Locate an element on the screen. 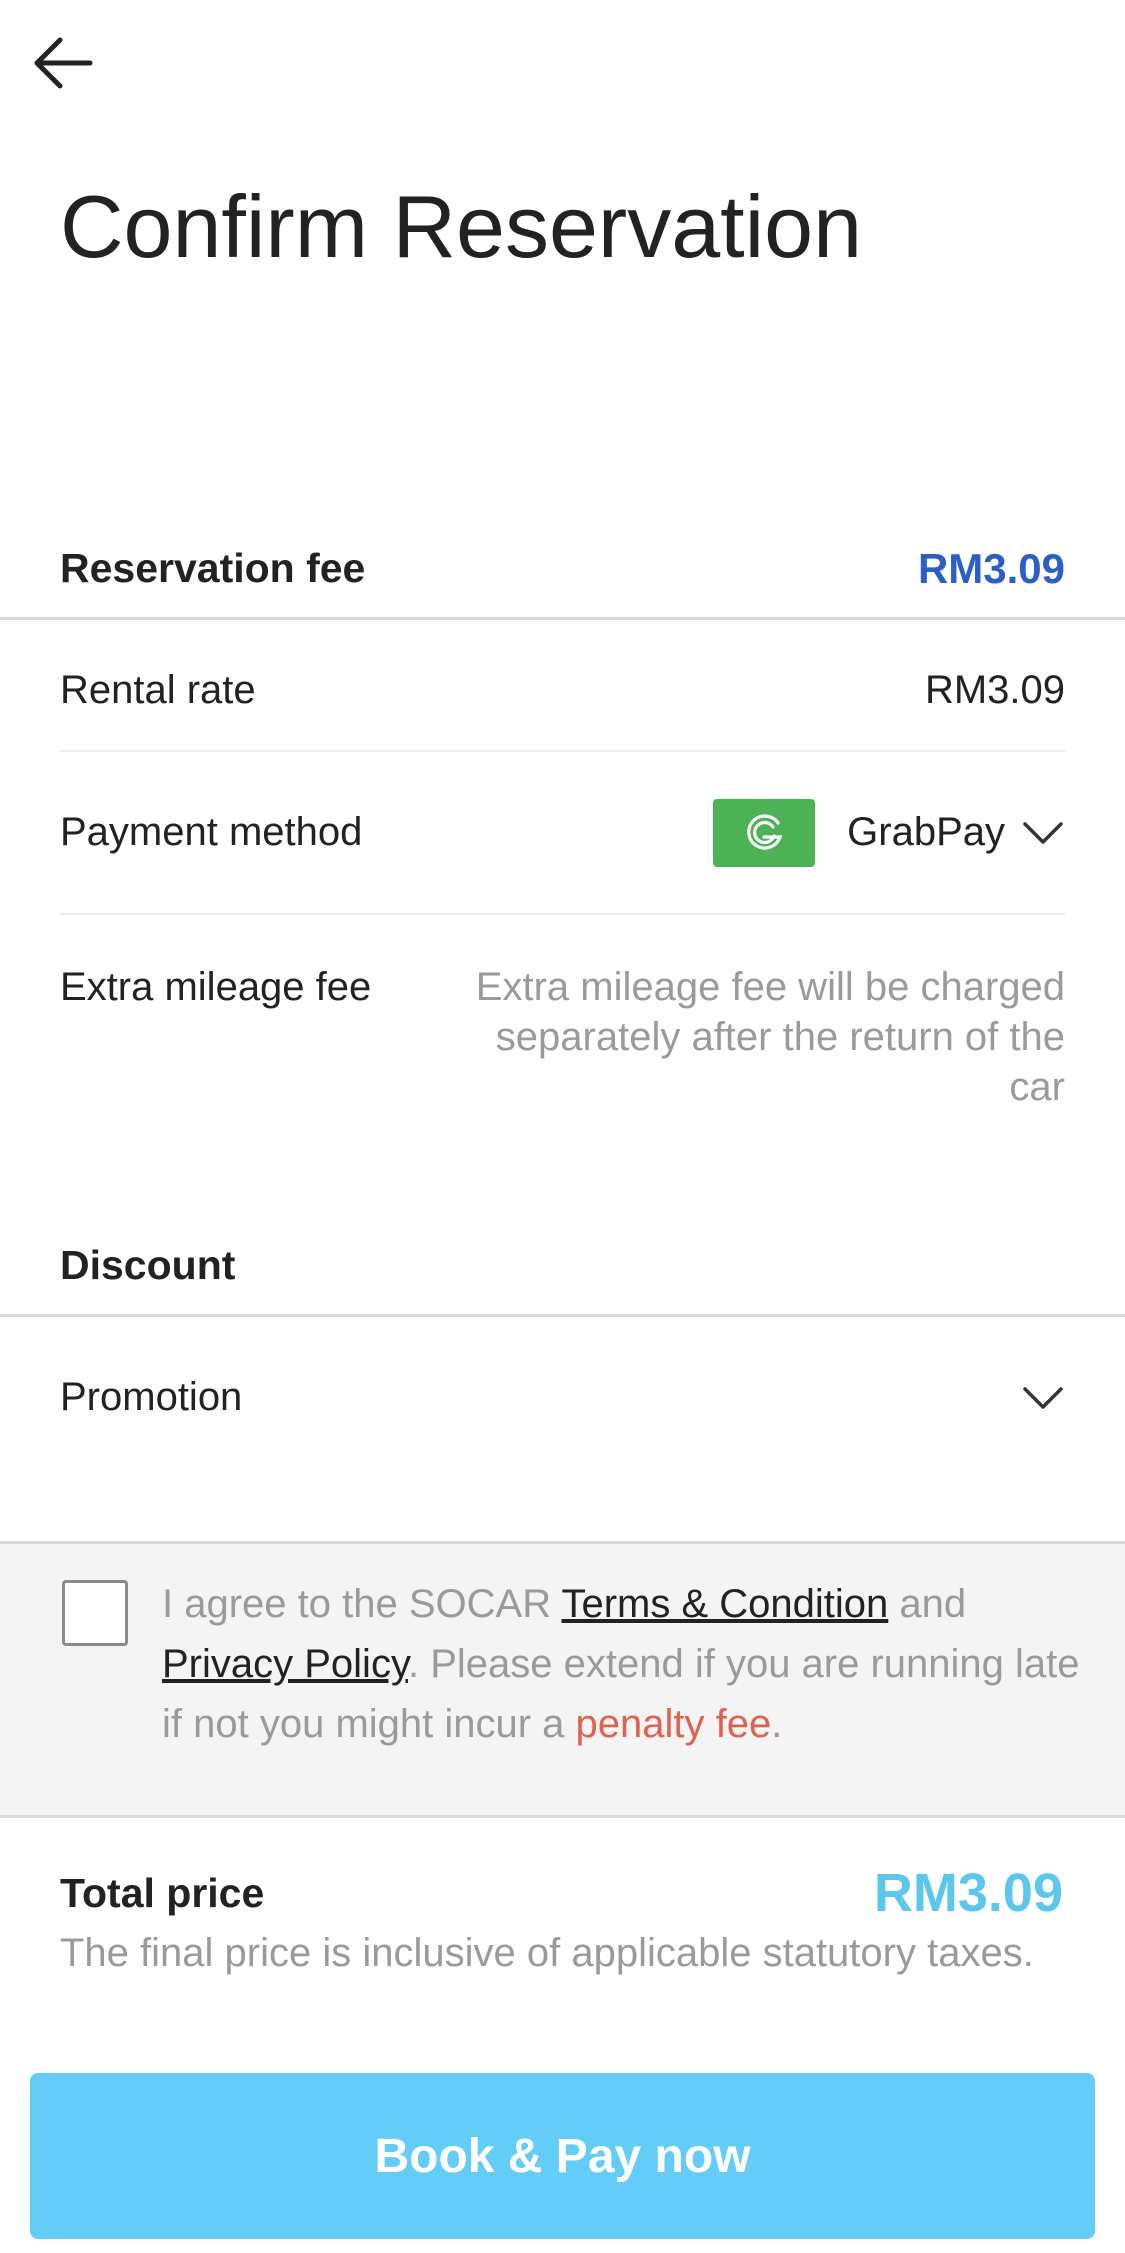 Image resolution: width=1125 pixels, height=2253 pixels. terms-link: Terms & Condition is located at coordinates (724, 1604).